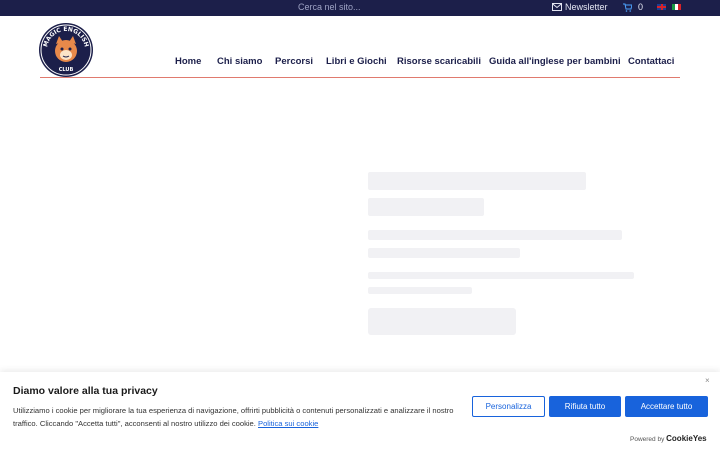 This screenshot has height=450, width=720. I want to click on cart-count: 0, so click(641, 7).